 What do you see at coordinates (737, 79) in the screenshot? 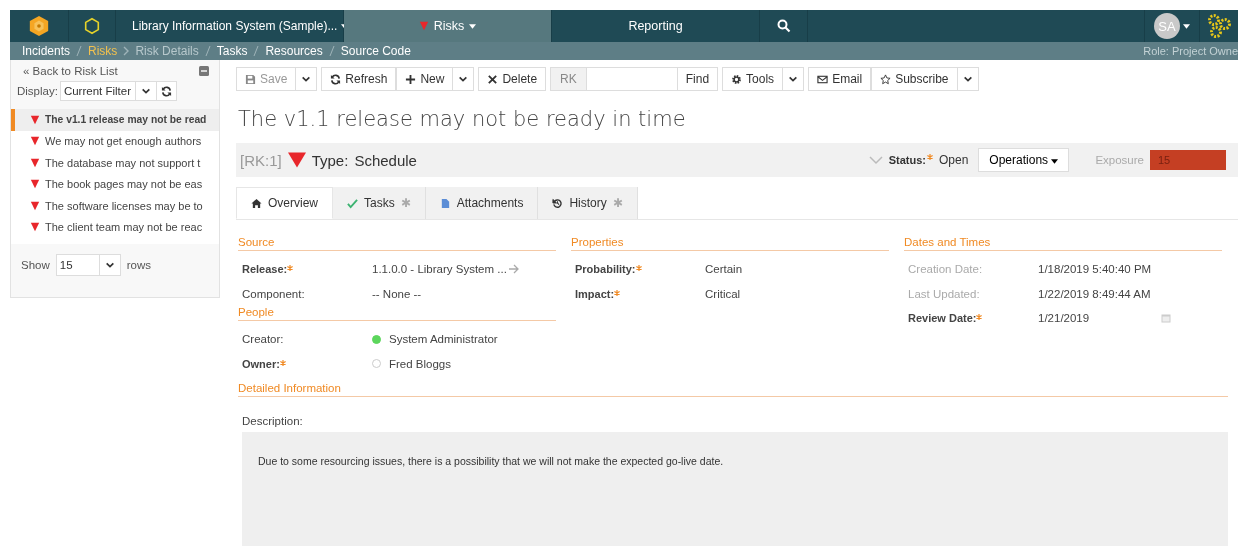
I see `gear-icon` at bounding box center [737, 79].